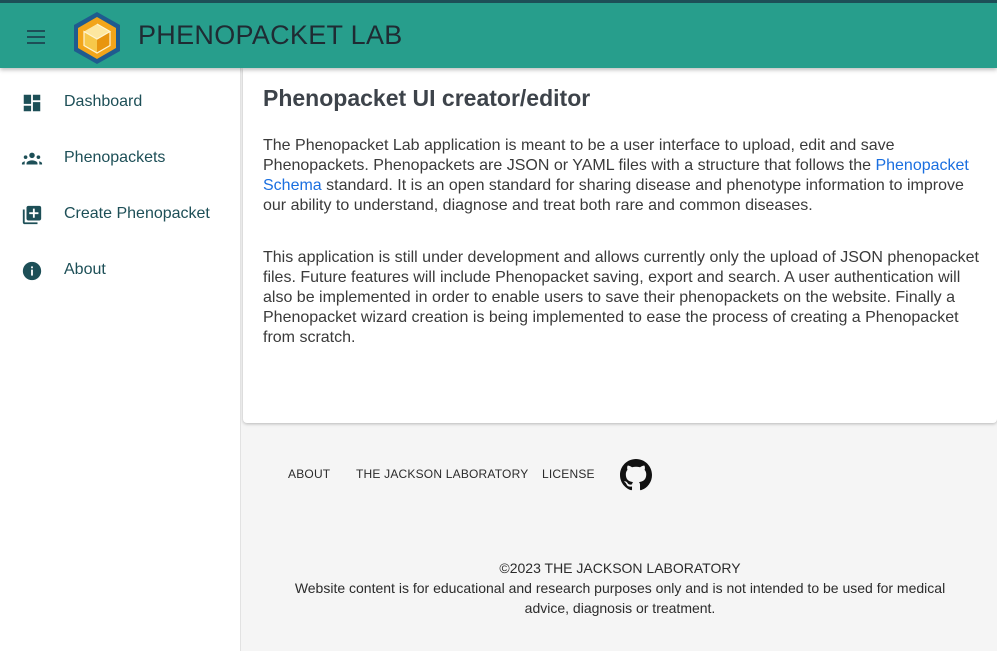 The image size is (997, 651). I want to click on library-add-icon, so click(32, 215).